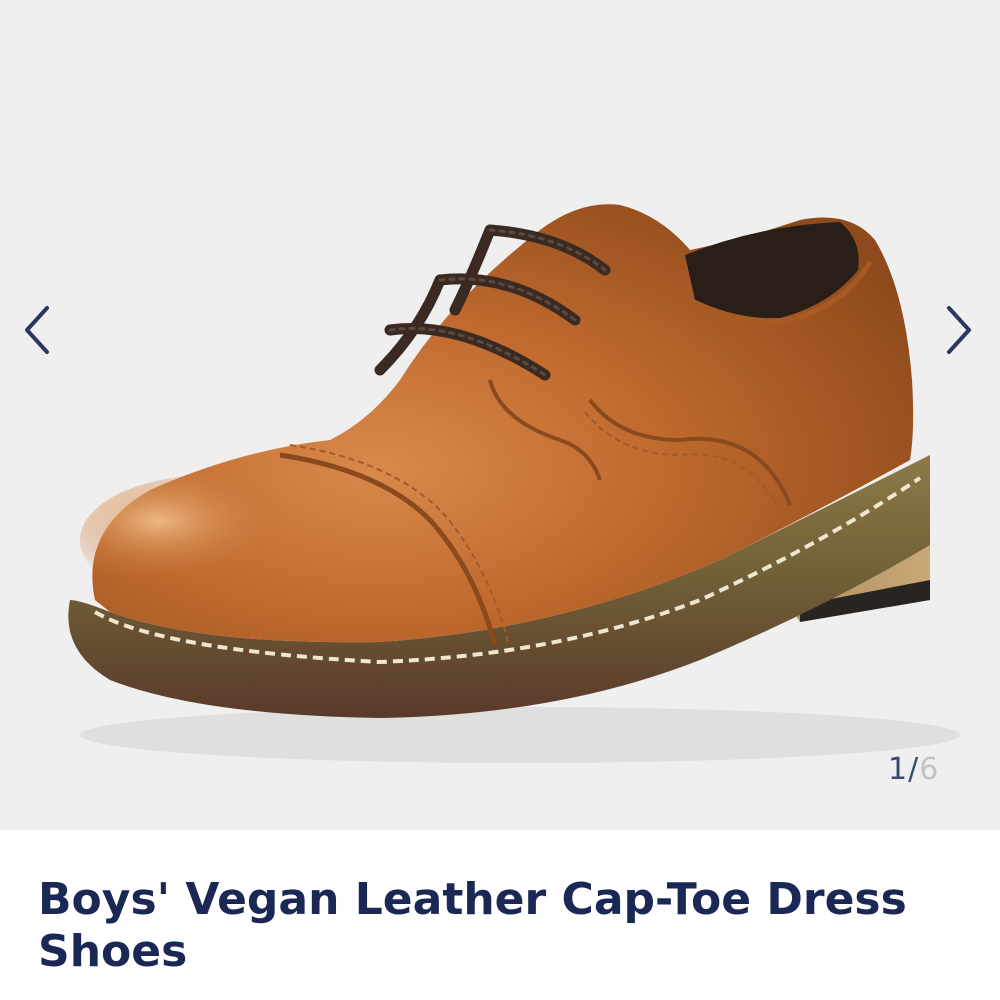  I want to click on previous-image-button, so click(37, 330).